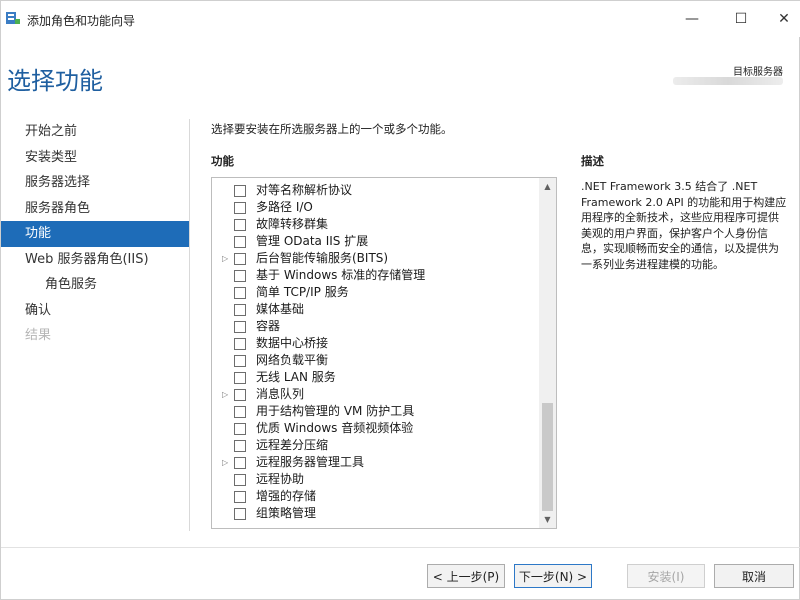 The height and width of the screenshot is (600, 800). What do you see at coordinates (280, 479) in the screenshot?
I see `feature-label: 远程协助` at bounding box center [280, 479].